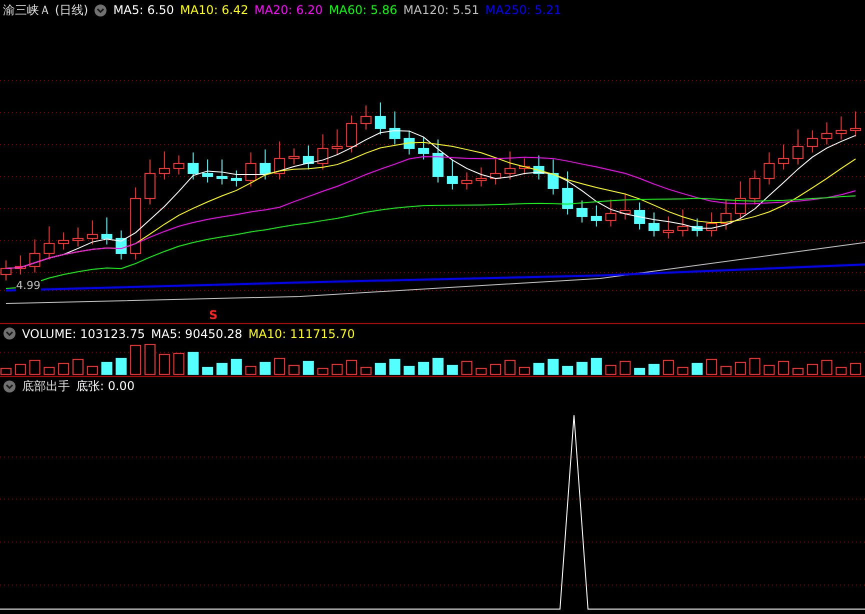 Image resolution: width=865 pixels, height=614 pixels. What do you see at coordinates (523, 10) in the screenshot?
I see `moving-average-value: MA250: 5.21` at bounding box center [523, 10].